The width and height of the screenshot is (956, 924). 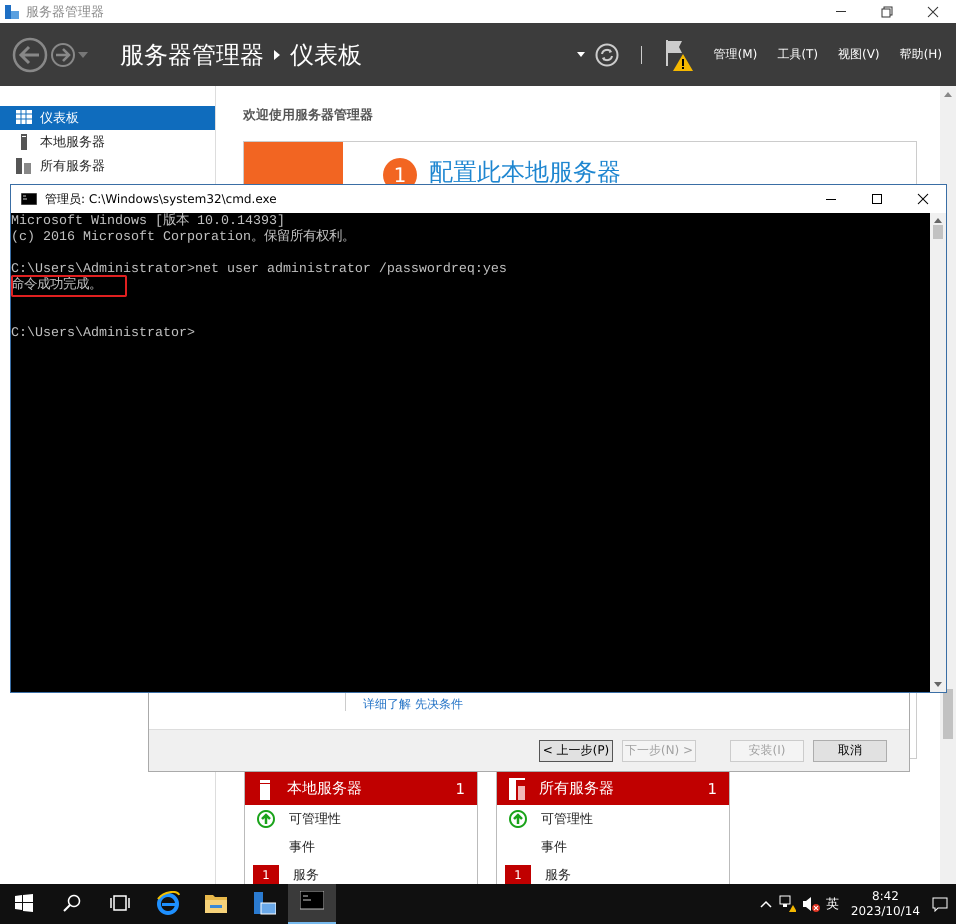 I want to click on welcome-heading: 欢迎使用服务器管理器, so click(x=308, y=115).